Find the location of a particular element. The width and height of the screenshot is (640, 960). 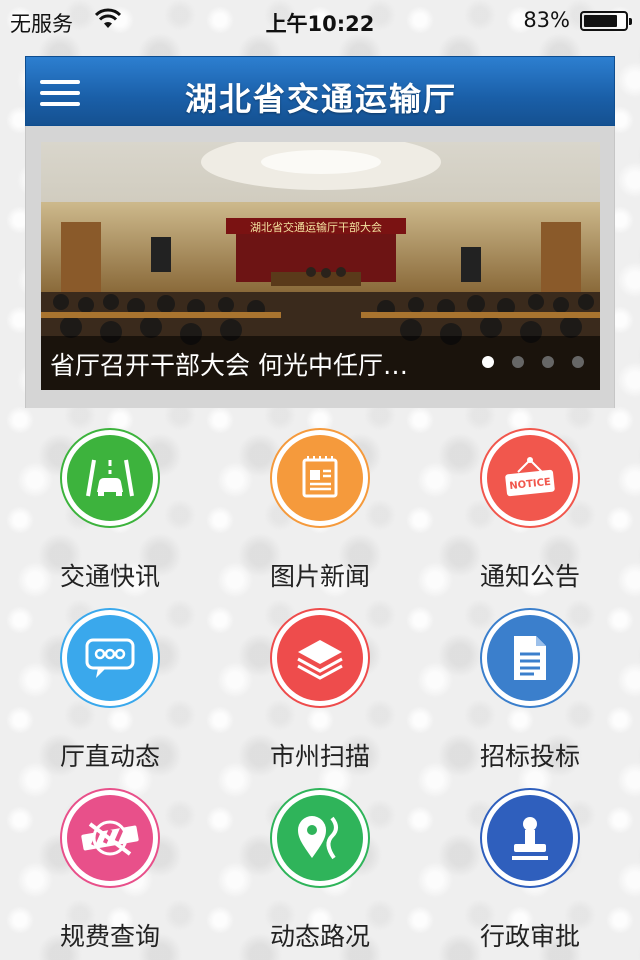

icon-ring: NOTICE is located at coordinates (530, 478).